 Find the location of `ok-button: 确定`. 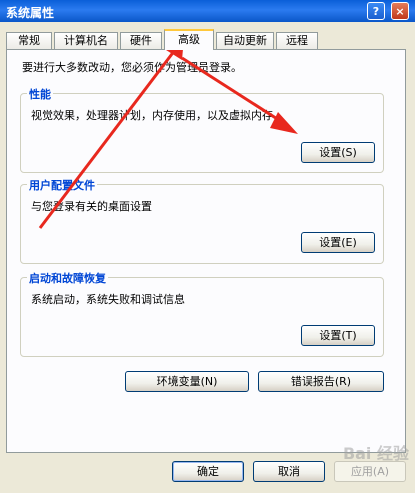

ok-button: 确定 is located at coordinates (208, 471).